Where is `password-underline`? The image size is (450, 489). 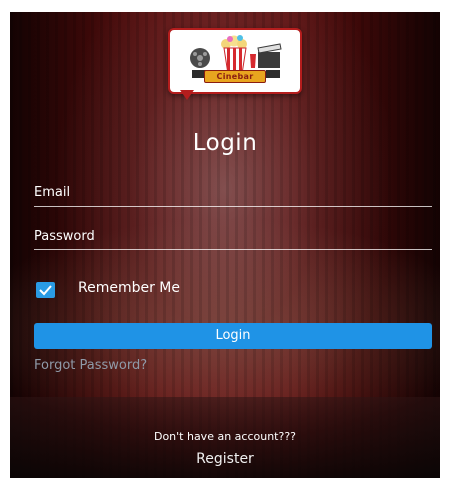 password-underline is located at coordinates (233, 249).